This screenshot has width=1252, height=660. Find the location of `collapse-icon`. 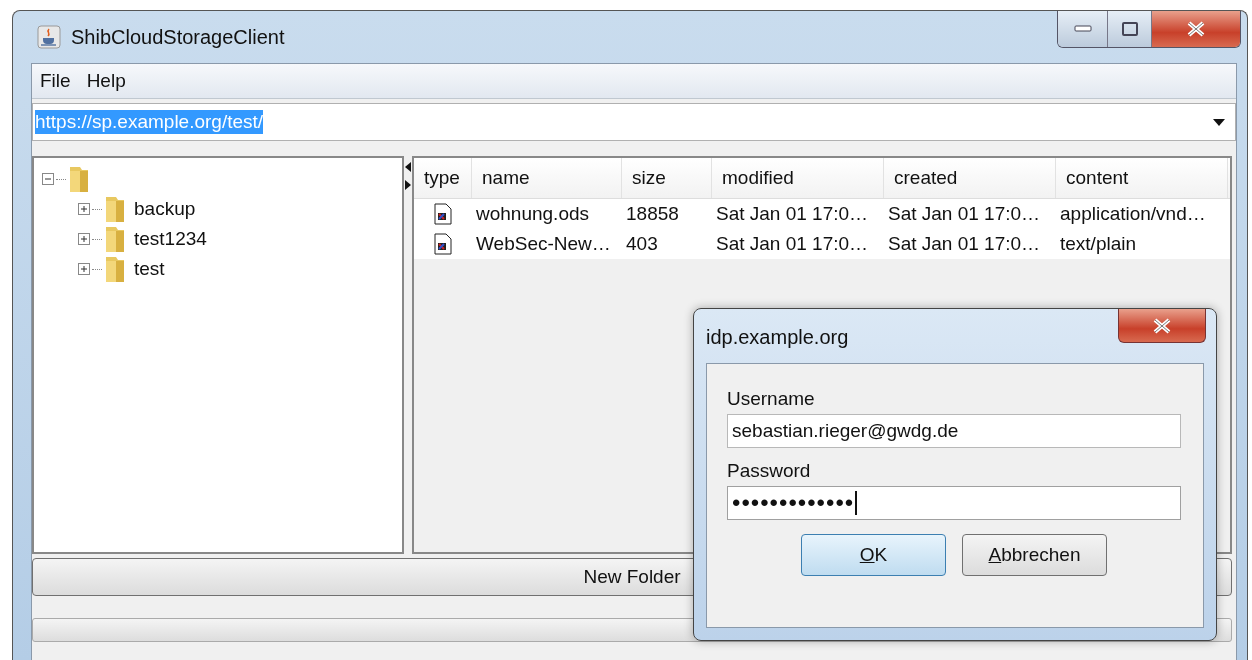

collapse-icon is located at coordinates (48, 179).